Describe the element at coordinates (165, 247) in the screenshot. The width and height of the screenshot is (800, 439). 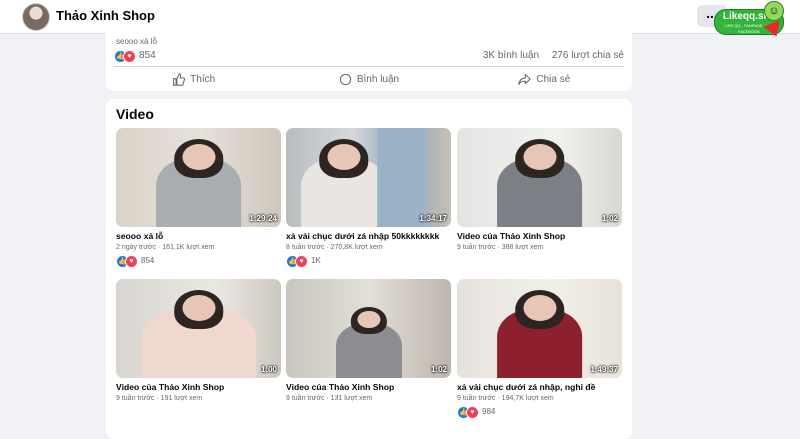
I see `video-meta: 2 ngày trước · 161,1K lượt xem` at that location.